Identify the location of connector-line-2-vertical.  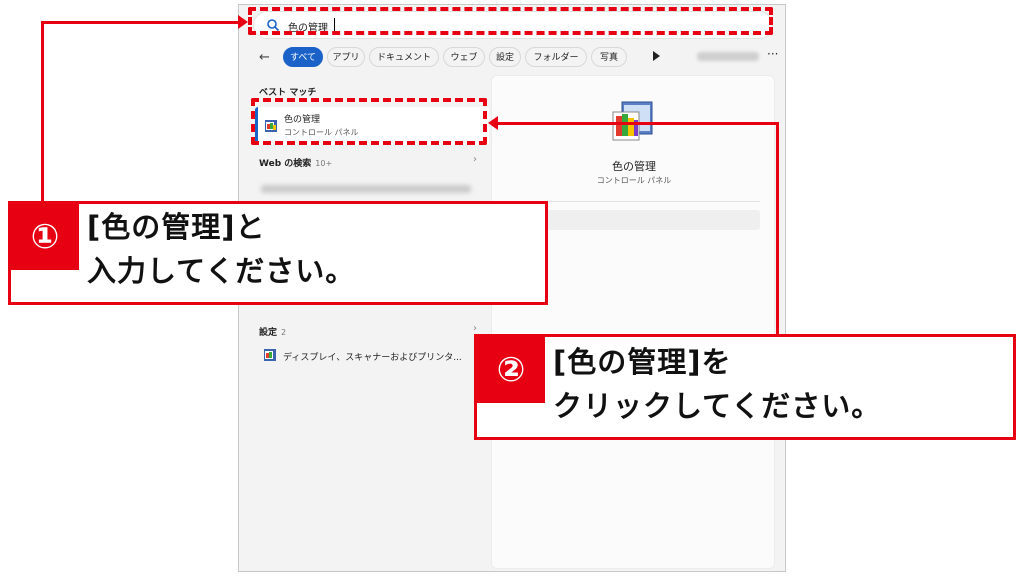
(777, 229).